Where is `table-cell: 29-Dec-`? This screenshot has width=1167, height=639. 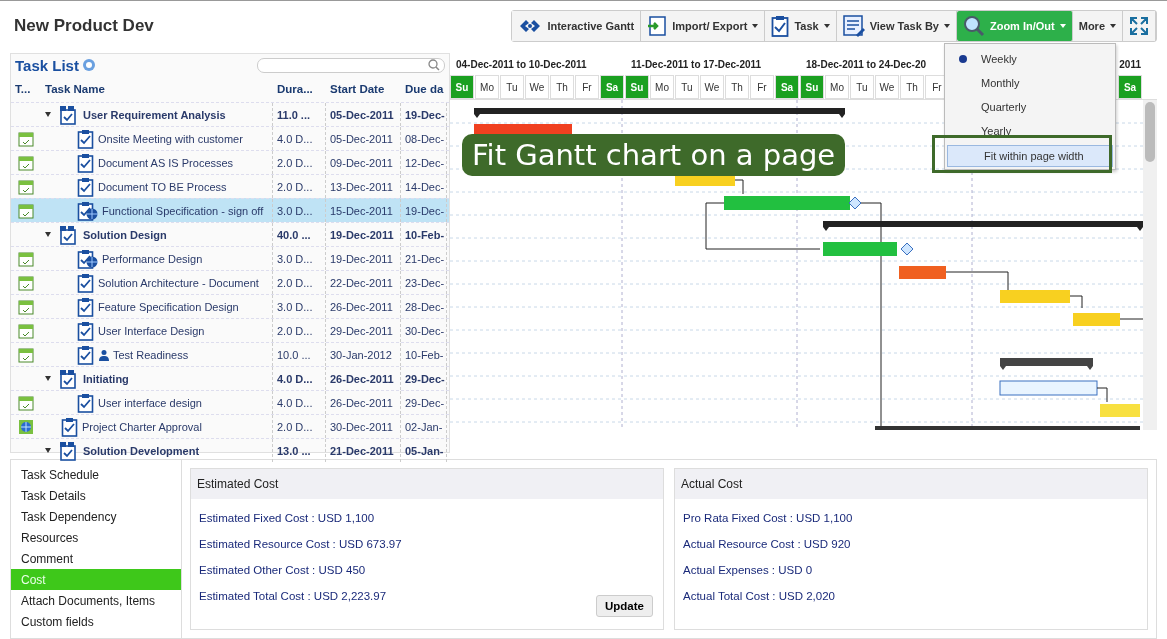 table-cell: 29-Dec- is located at coordinates (424, 402).